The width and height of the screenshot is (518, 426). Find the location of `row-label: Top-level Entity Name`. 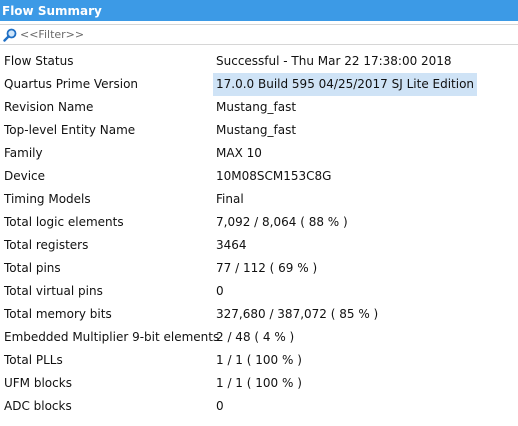

row-label: Top-level Entity Name is located at coordinates (70, 130).